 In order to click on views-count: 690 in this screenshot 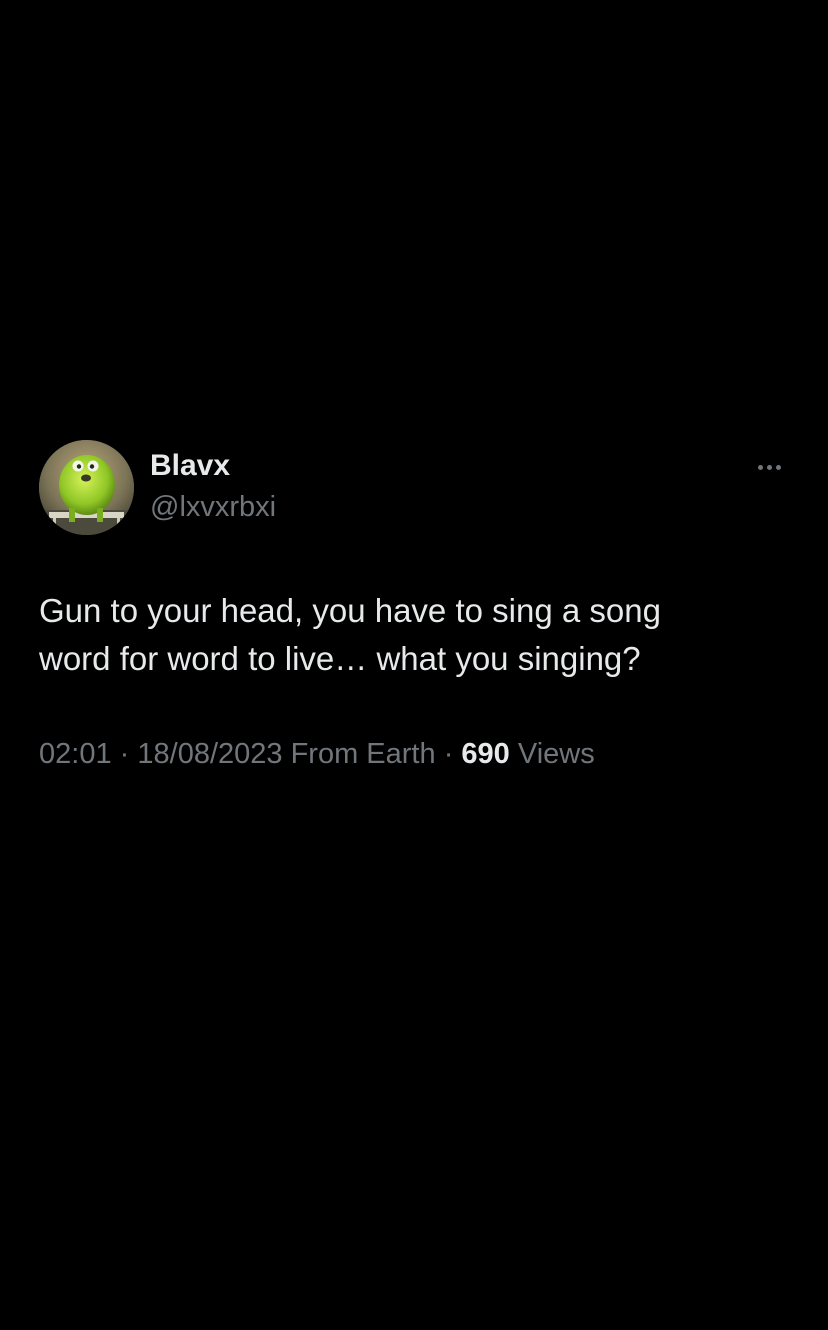, I will do `click(485, 754)`.